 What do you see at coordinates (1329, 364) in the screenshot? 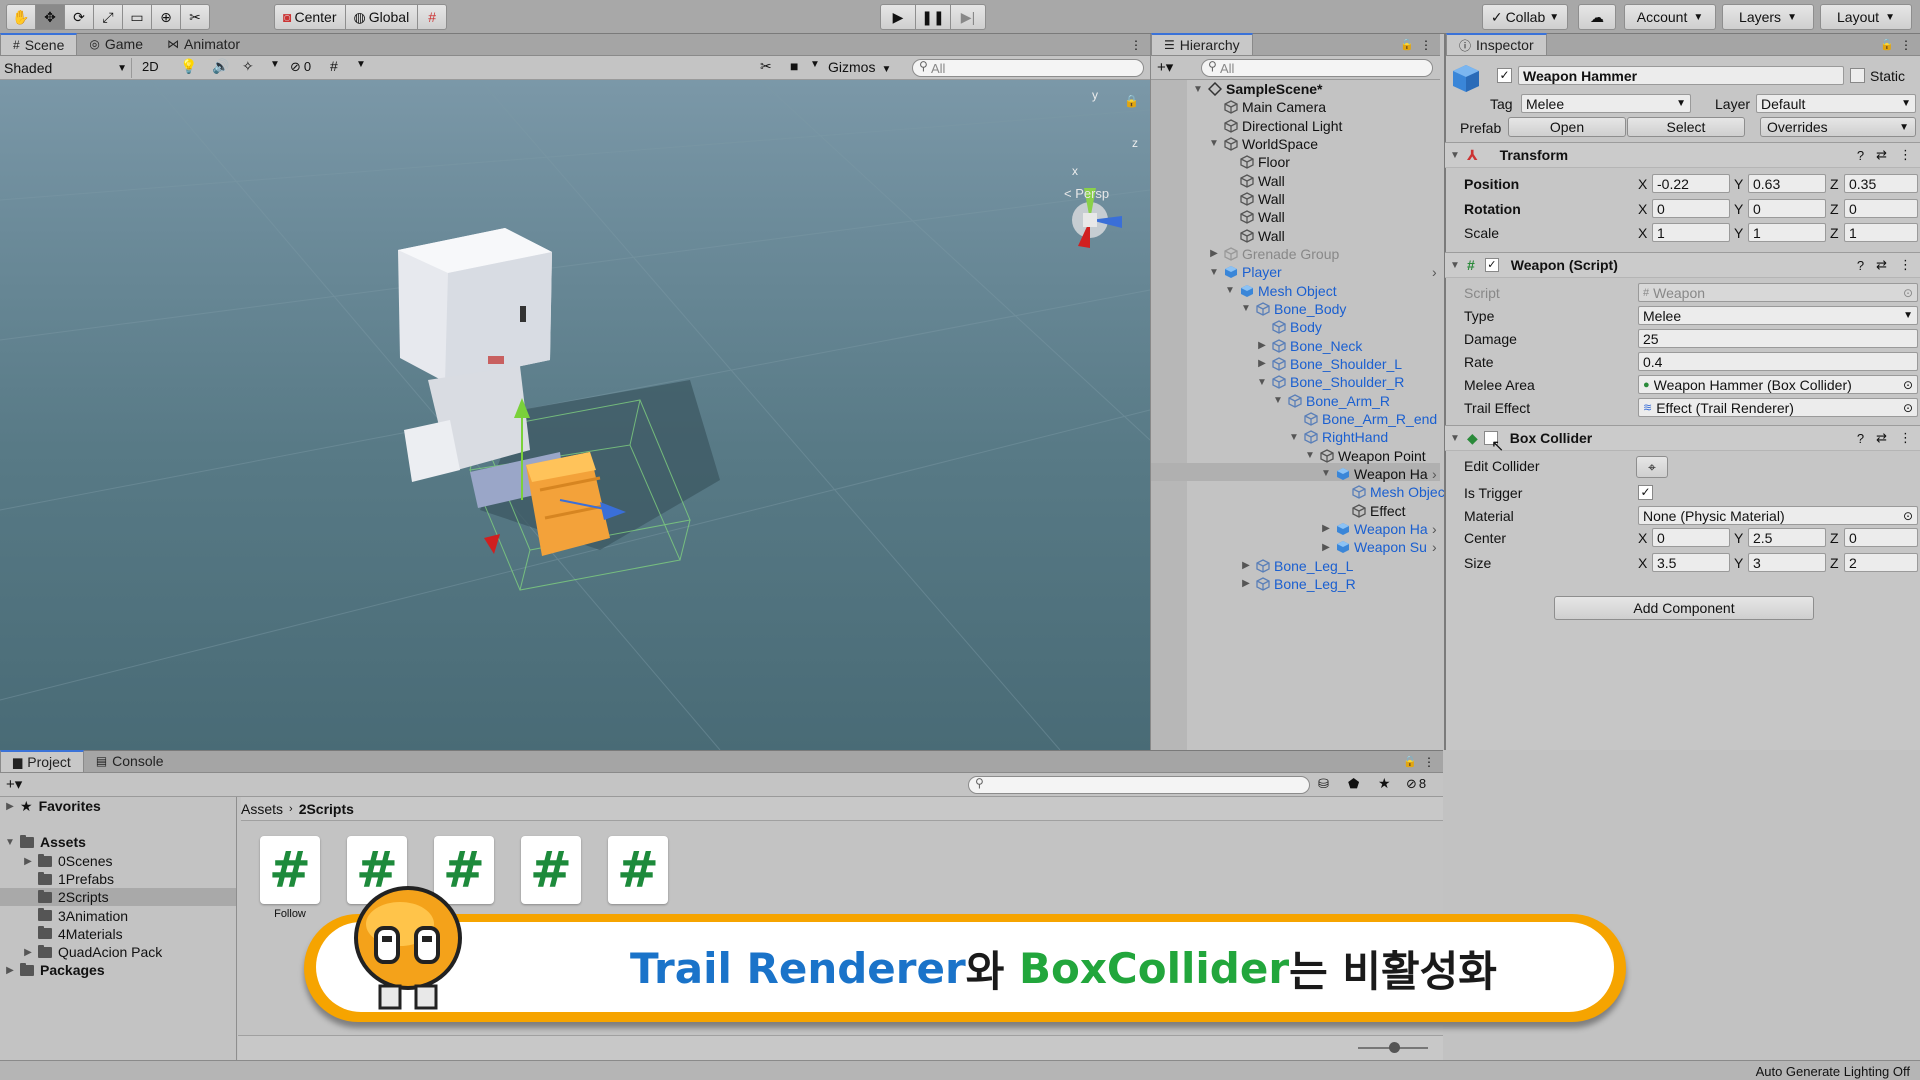
I see `hierarchy-item: ▶ Bone_Shoulder_L` at bounding box center [1329, 364].